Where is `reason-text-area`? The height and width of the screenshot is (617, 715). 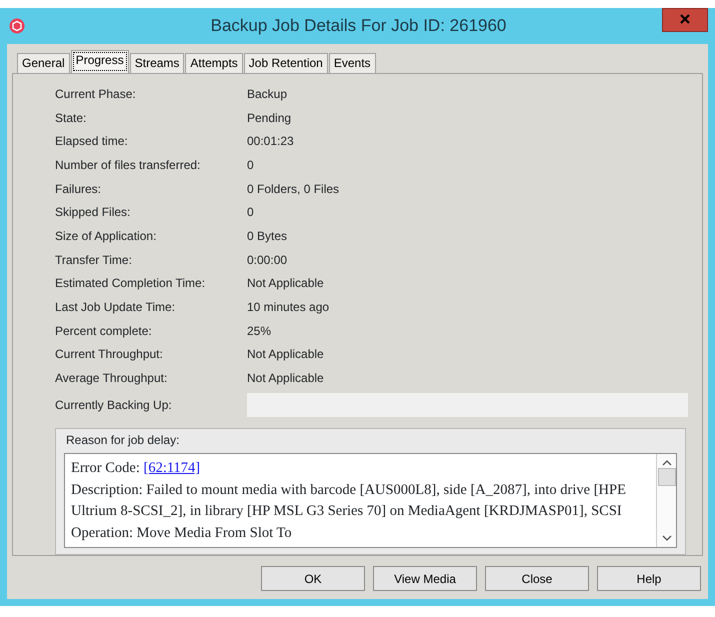
reason-text-area is located at coordinates (370, 500).